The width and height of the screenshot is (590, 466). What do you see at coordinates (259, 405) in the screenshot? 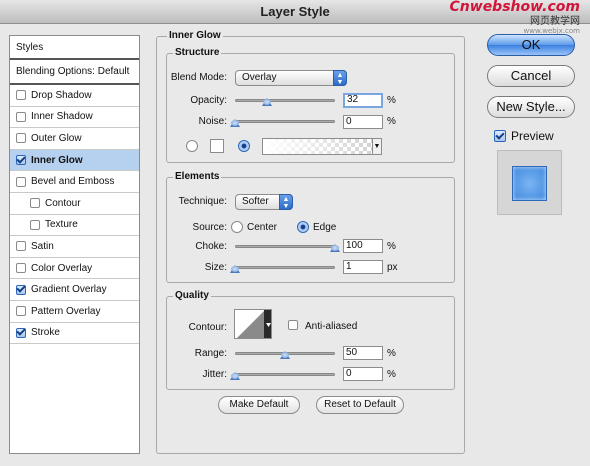
I see `make-default-button: Make Default` at bounding box center [259, 405].